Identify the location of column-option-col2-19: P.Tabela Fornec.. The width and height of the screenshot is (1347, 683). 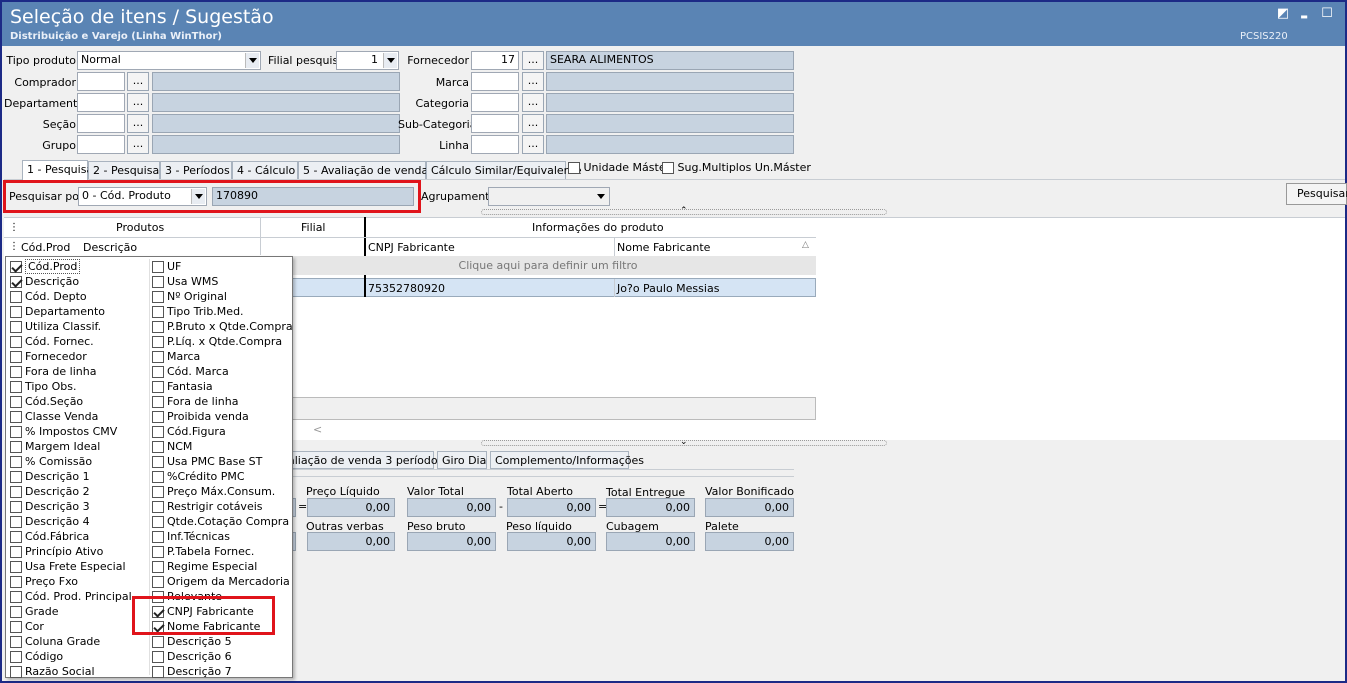
(203, 551).